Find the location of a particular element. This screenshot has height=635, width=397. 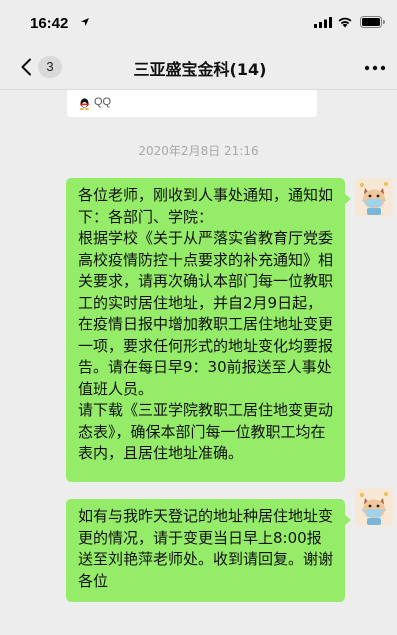

location-arrow-icon is located at coordinates (85, 22).